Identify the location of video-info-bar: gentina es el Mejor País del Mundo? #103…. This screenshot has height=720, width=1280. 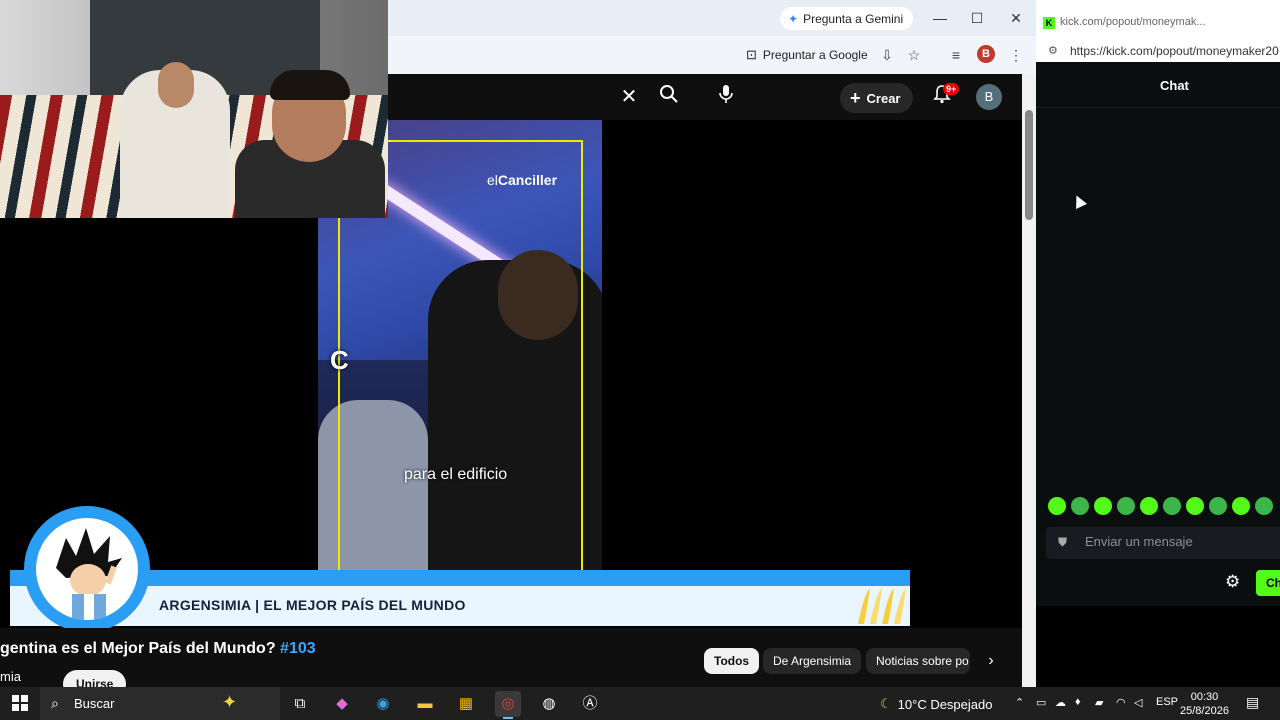
(511, 657).